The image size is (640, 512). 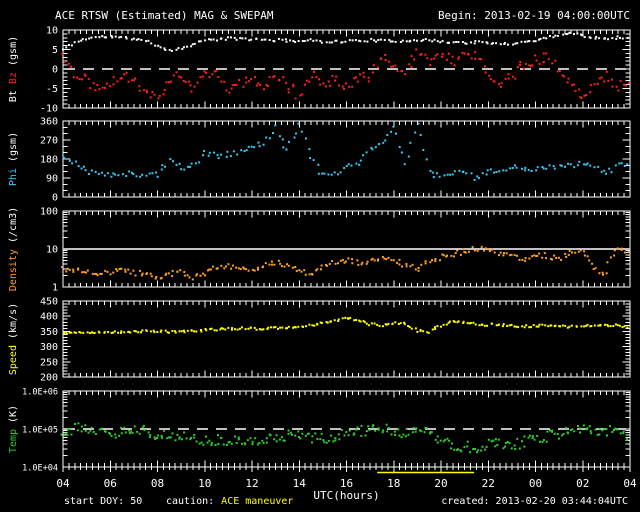 I want to click on svg-text: 450, so click(x=49, y=302).